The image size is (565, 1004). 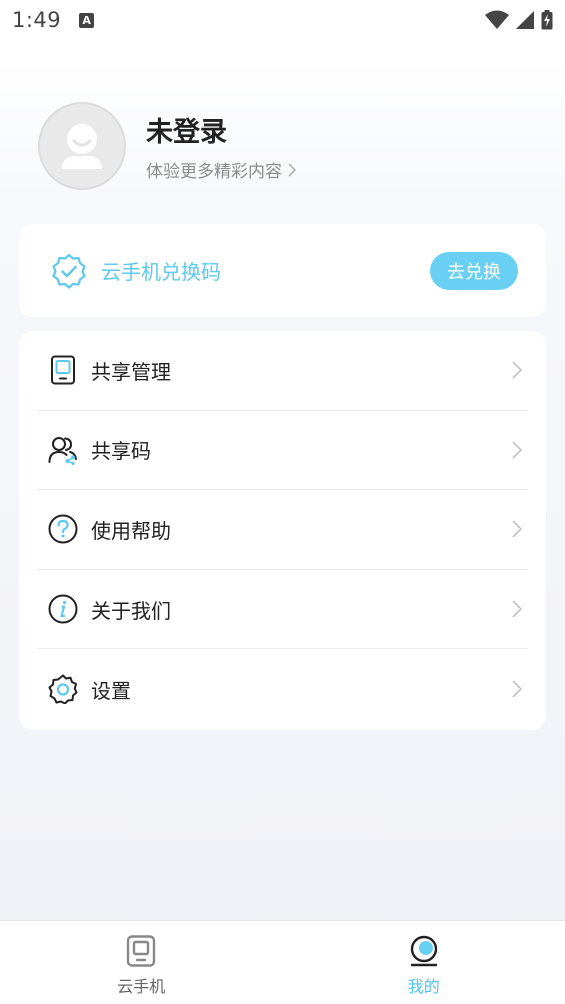 What do you see at coordinates (282, 451) in the screenshot?
I see `menu-item-share-code: 共享码` at bounding box center [282, 451].